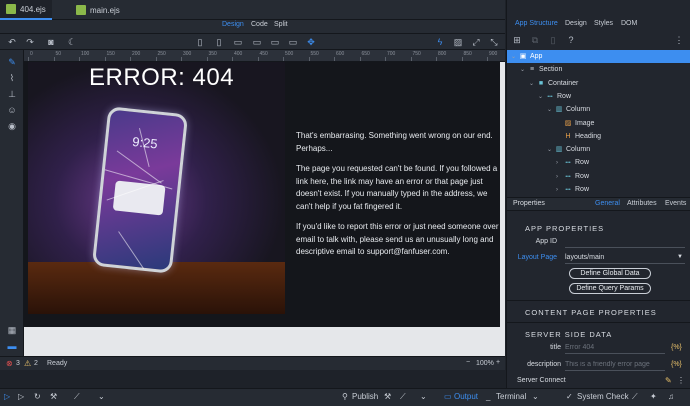  I want to click on tree-item-row: ⌄ ••• Row, so click(598, 96).